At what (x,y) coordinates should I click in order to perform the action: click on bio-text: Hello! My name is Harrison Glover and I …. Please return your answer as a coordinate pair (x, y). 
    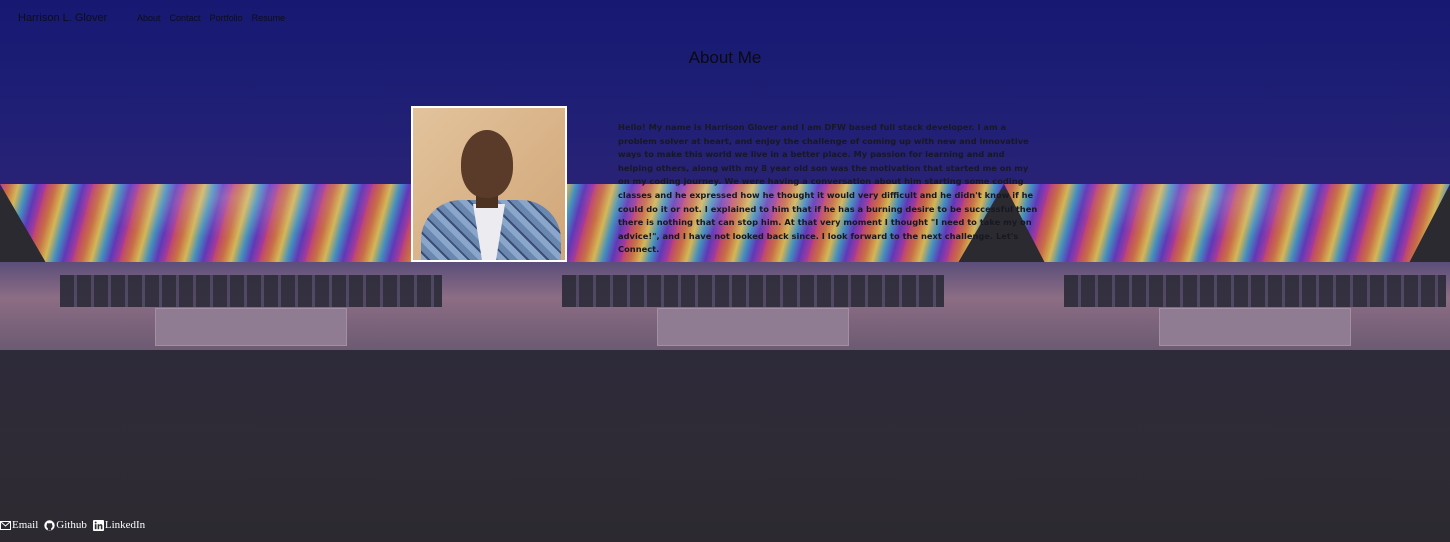
    Looking at the image, I should click on (828, 188).